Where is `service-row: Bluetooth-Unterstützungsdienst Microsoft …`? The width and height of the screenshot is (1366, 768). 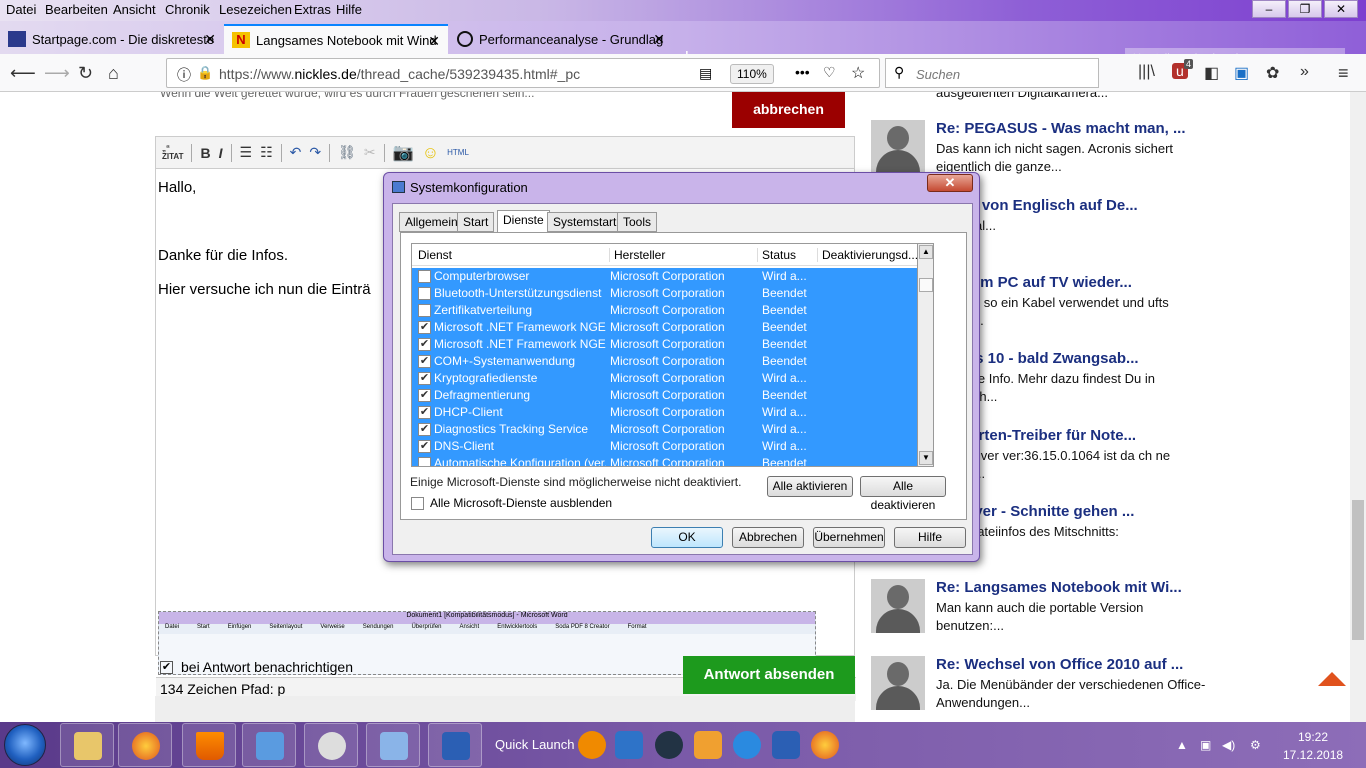 service-row: Bluetooth-Unterstützungsdienst Microsoft … is located at coordinates (664, 293).